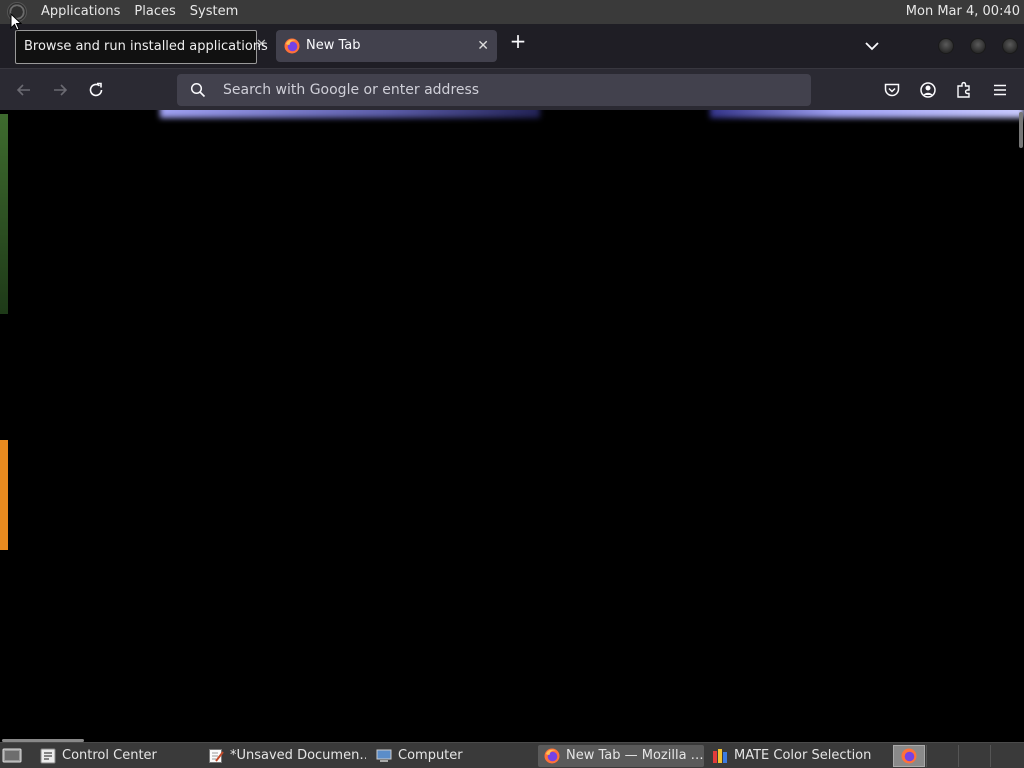  I want to click on task-computer: Computer, so click(450, 756).